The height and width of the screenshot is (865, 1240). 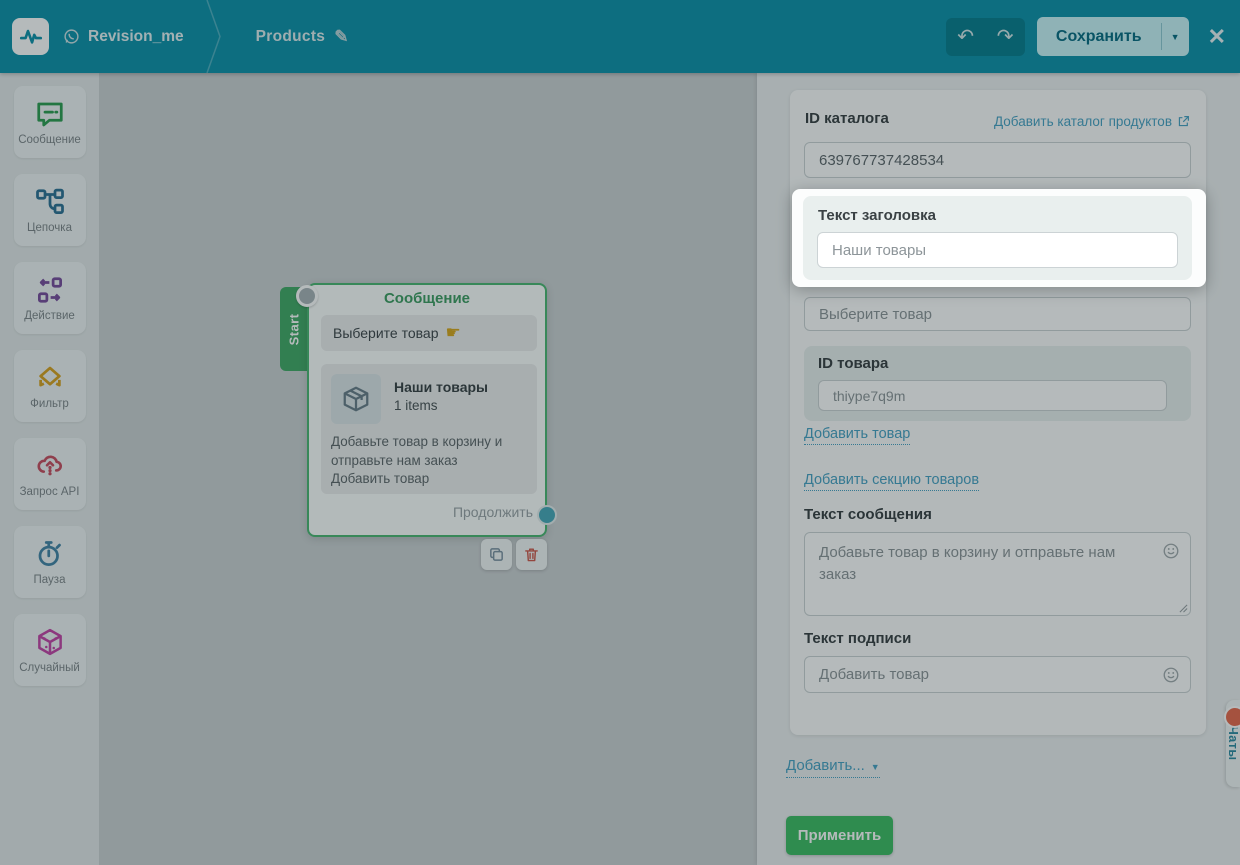 What do you see at coordinates (1183, 121) in the screenshot?
I see `external-link-icon` at bounding box center [1183, 121].